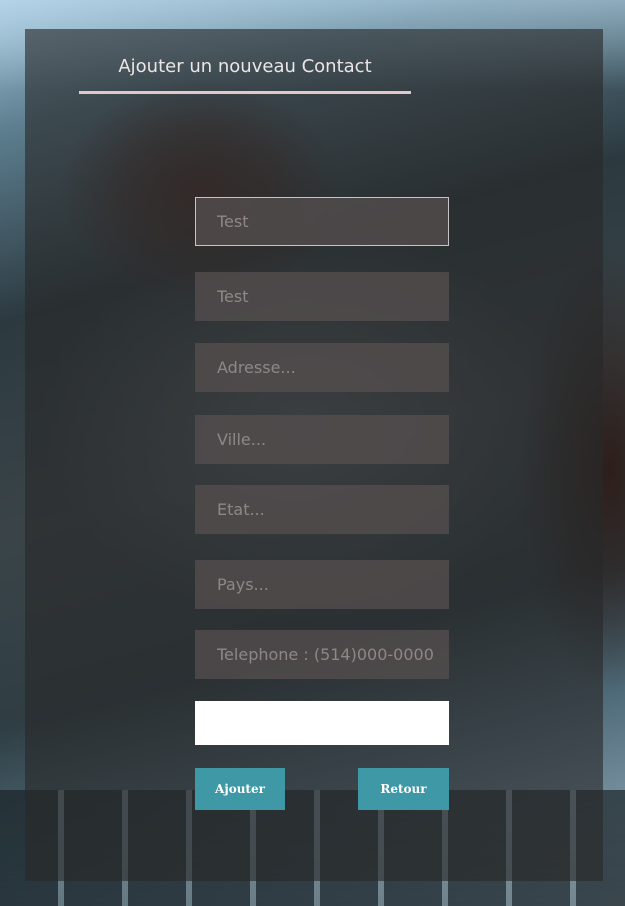 Image resolution: width=625 pixels, height=906 pixels. Describe the element at coordinates (245, 92) in the screenshot. I see `title-underline` at that location.